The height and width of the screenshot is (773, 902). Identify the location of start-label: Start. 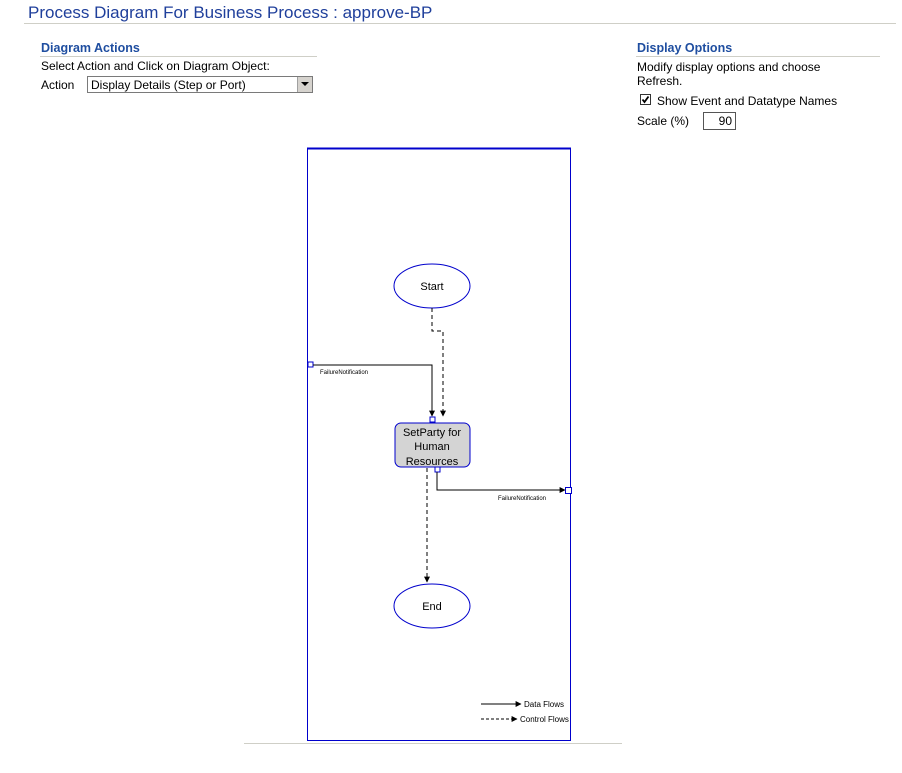
(431, 287).